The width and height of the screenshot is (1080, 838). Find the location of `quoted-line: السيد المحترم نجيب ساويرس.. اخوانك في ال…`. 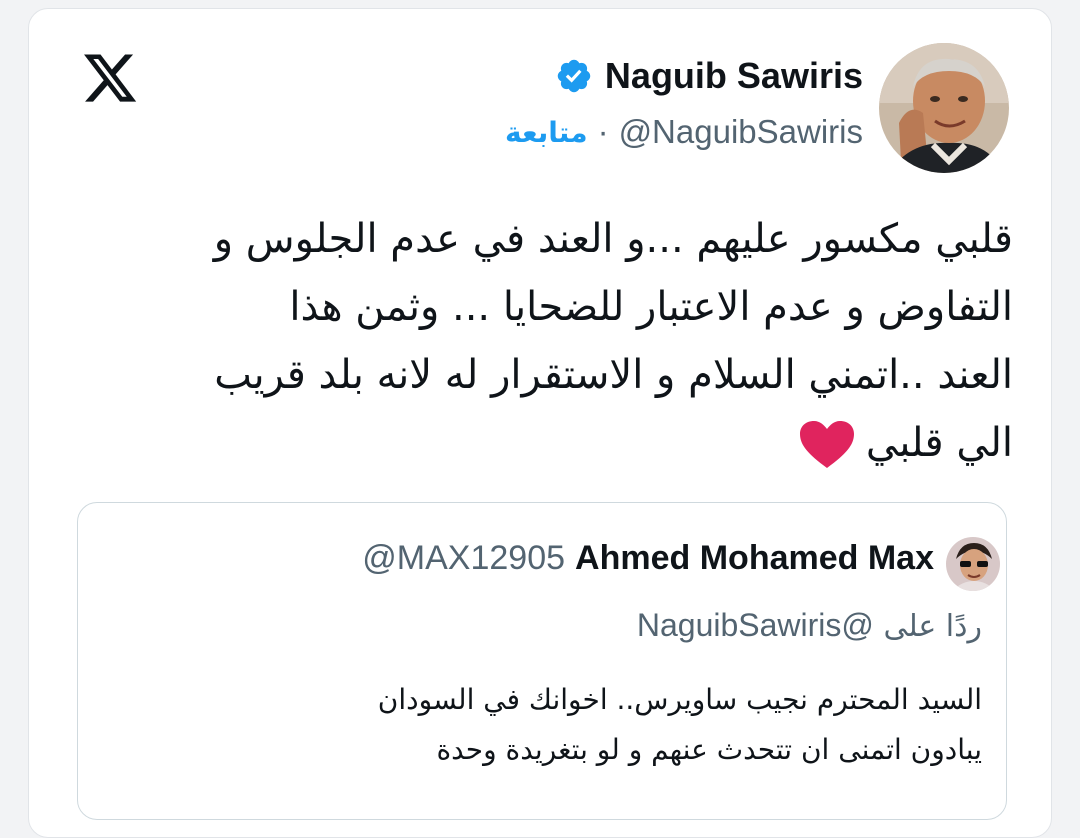

quoted-line: السيد المحترم نجيب ساويرس.. اخوانك في ال… is located at coordinates (679, 699).